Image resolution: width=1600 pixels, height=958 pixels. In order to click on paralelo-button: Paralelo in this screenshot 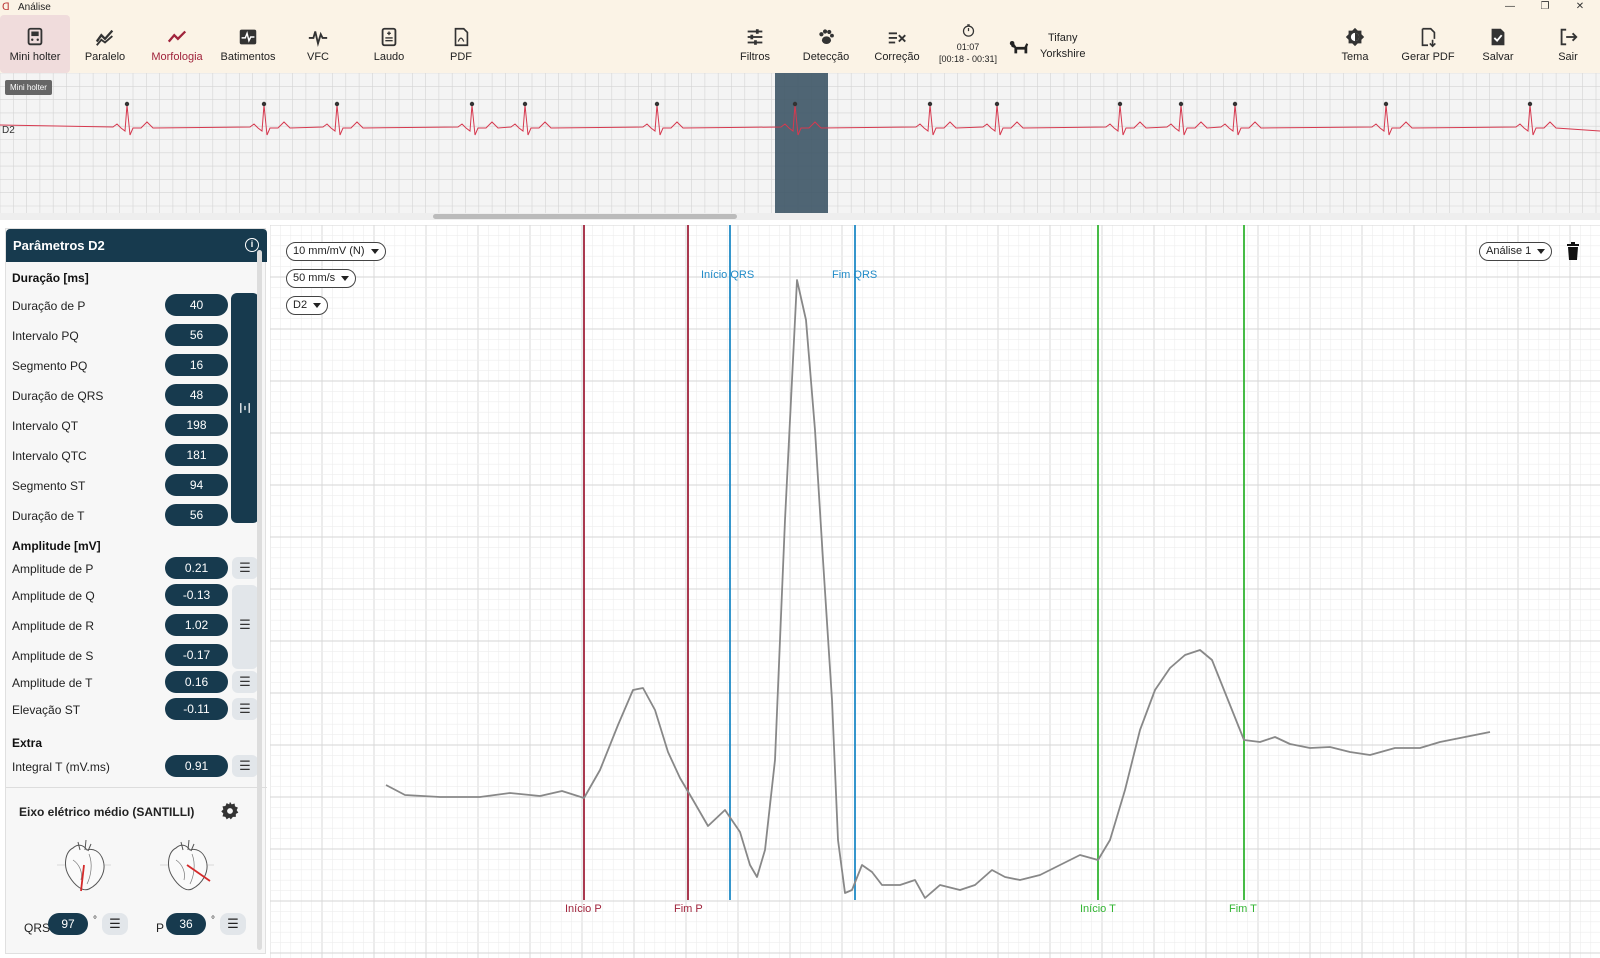, I will do `click(105, 44)`.